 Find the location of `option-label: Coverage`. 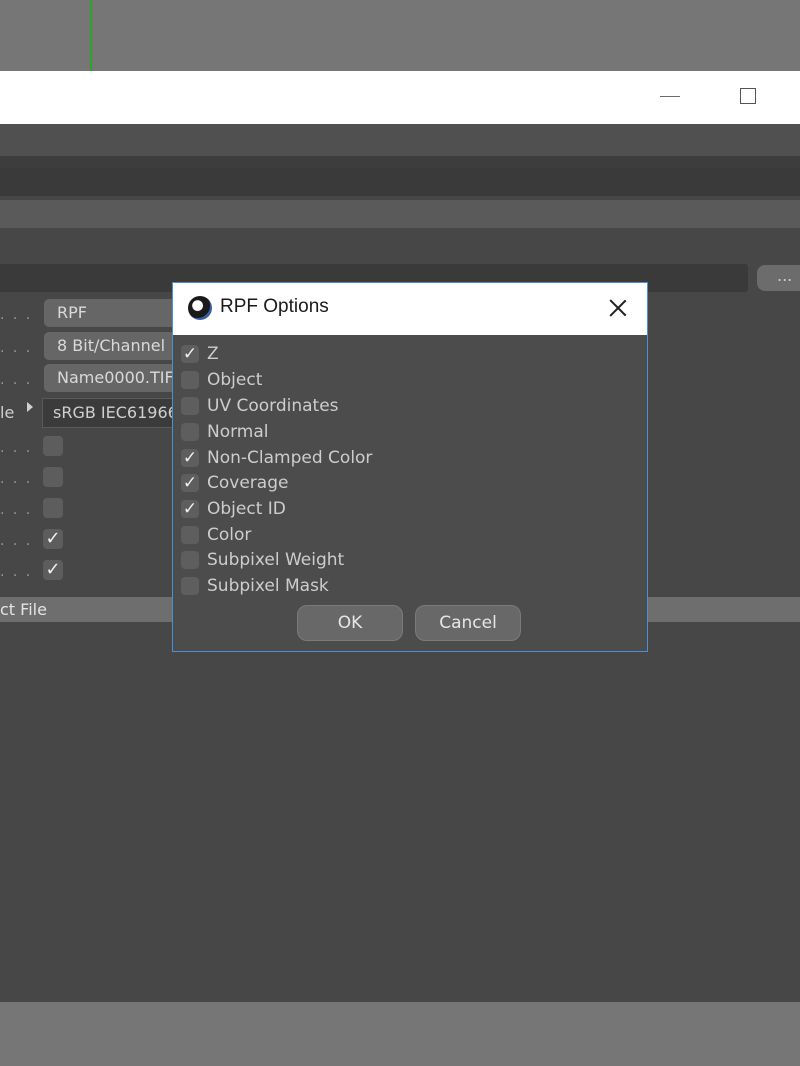

option-label: Coverage is located at coordinates (248, 483).